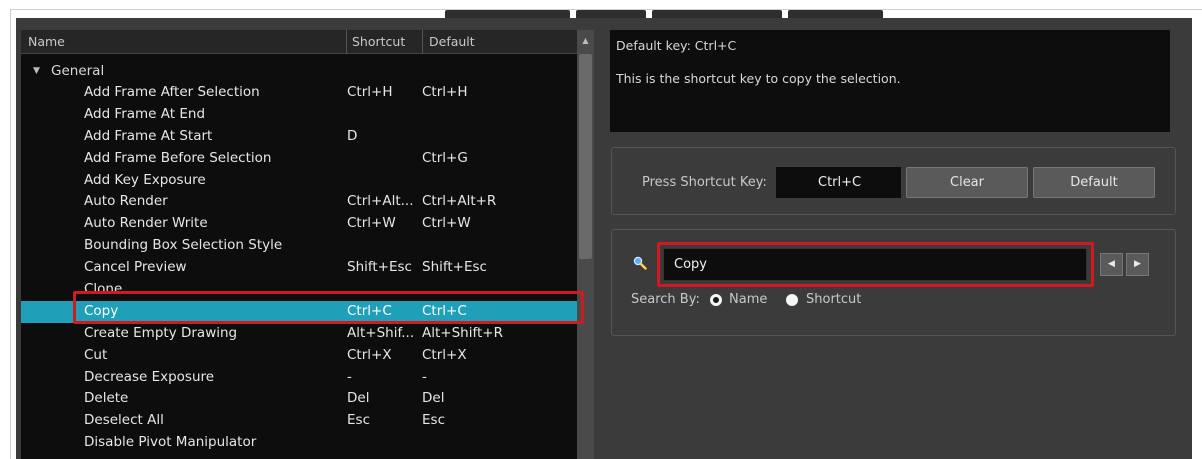  What do you see at coordinates (106, 398) in the screenshot?
I see `row-name: Delete` at bounding box center [106, 398].